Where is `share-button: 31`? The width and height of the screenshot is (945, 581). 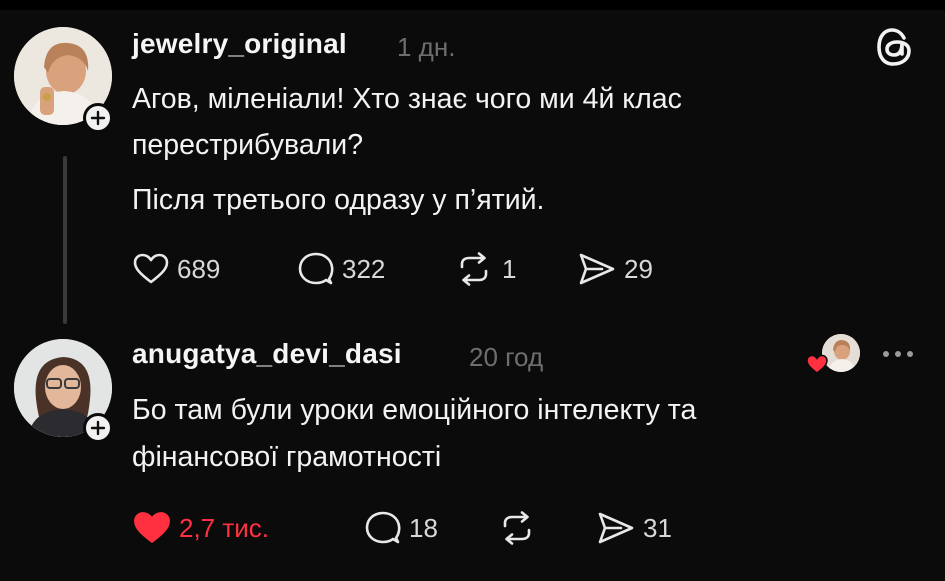 share-button: 31 is located at coordinates (634, 528).